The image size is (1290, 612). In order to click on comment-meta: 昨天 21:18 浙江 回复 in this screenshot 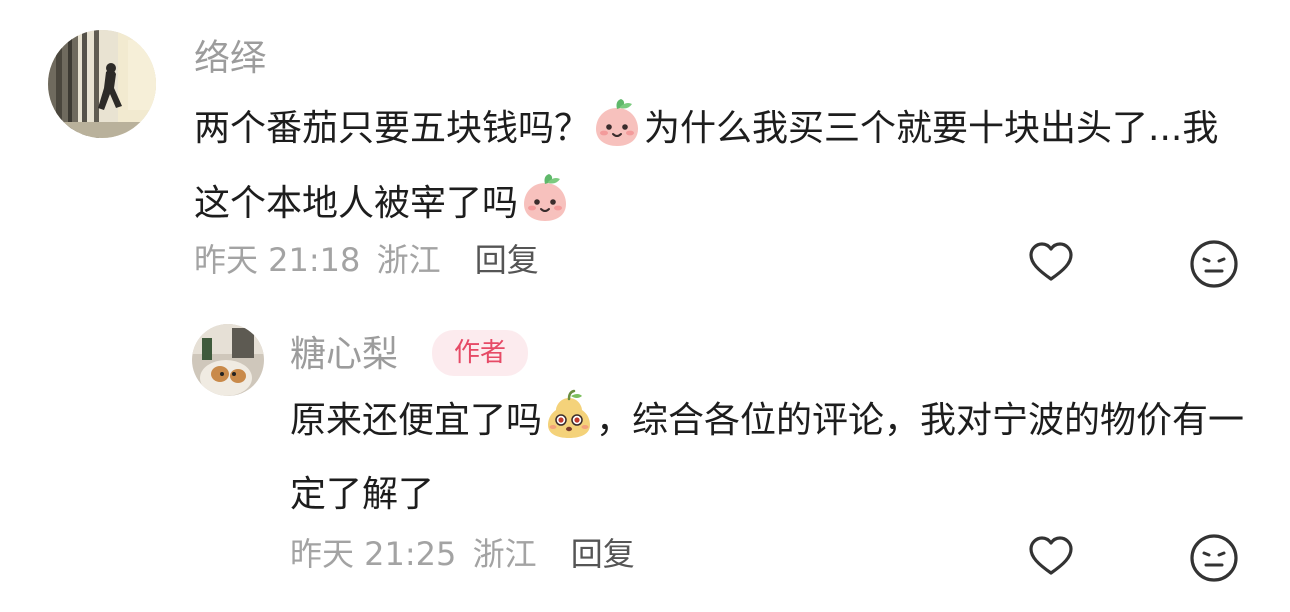, I will do `click(366, 260)`.